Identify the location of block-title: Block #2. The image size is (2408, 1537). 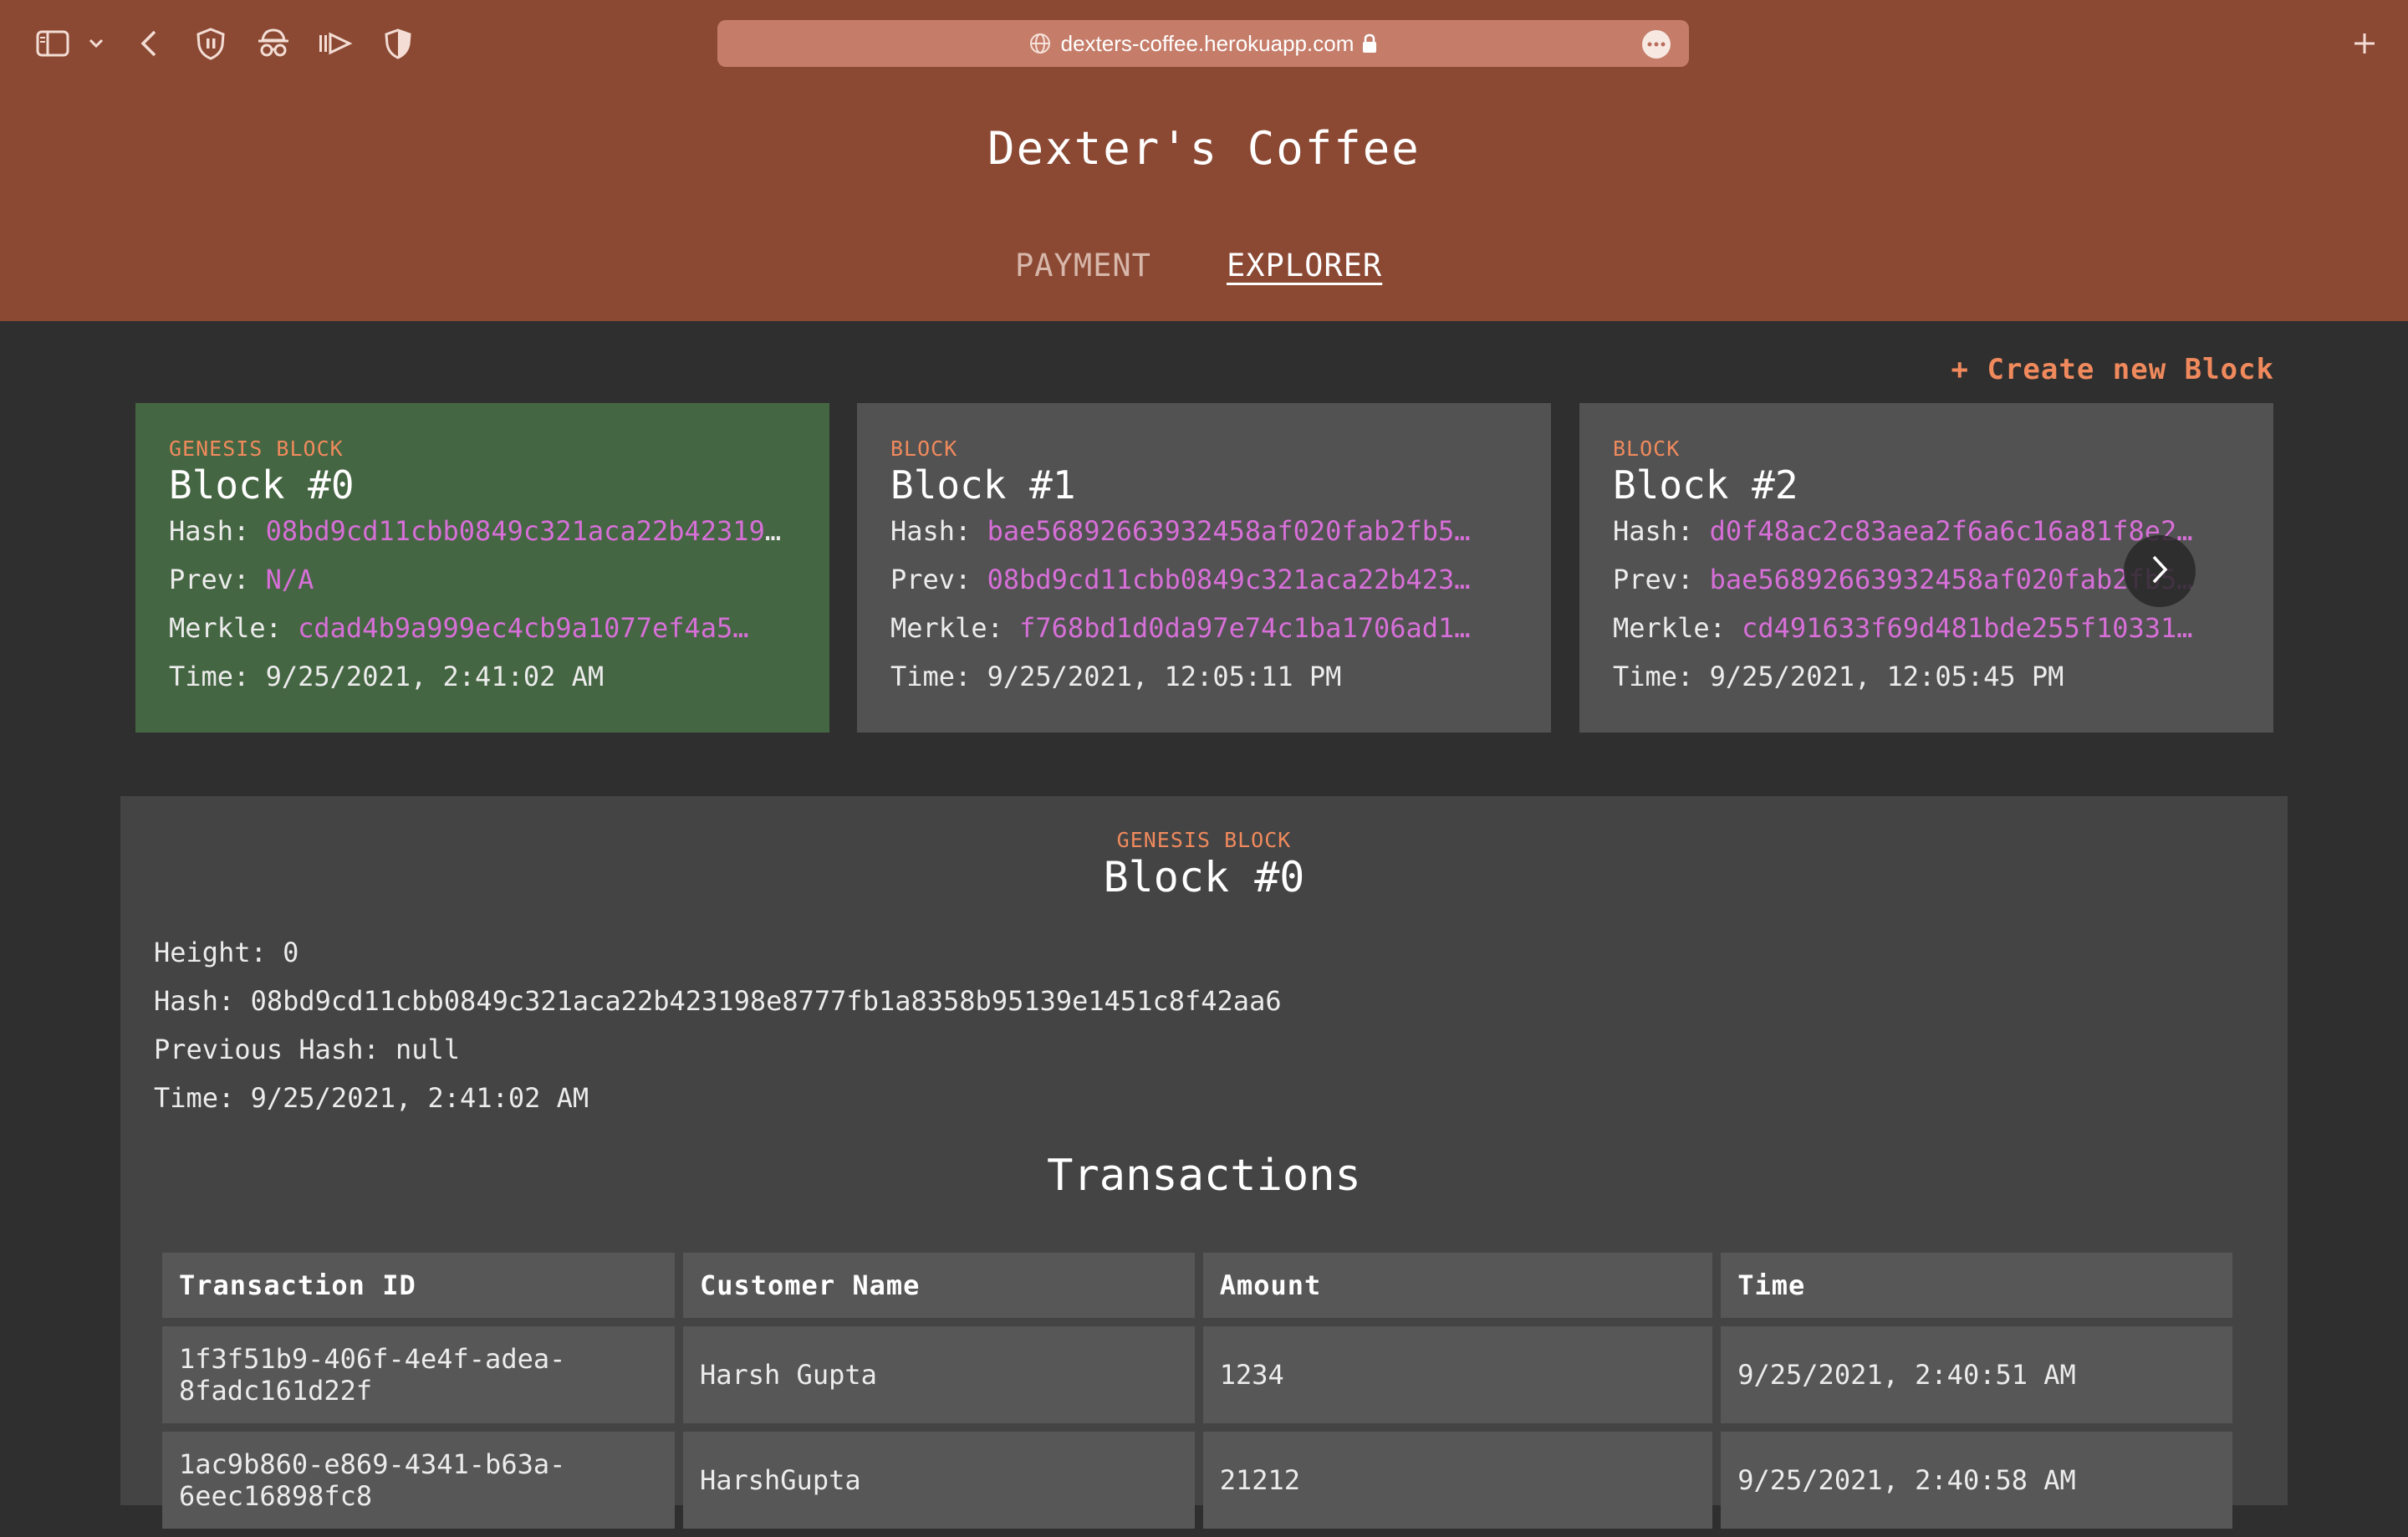
(1705, 485).